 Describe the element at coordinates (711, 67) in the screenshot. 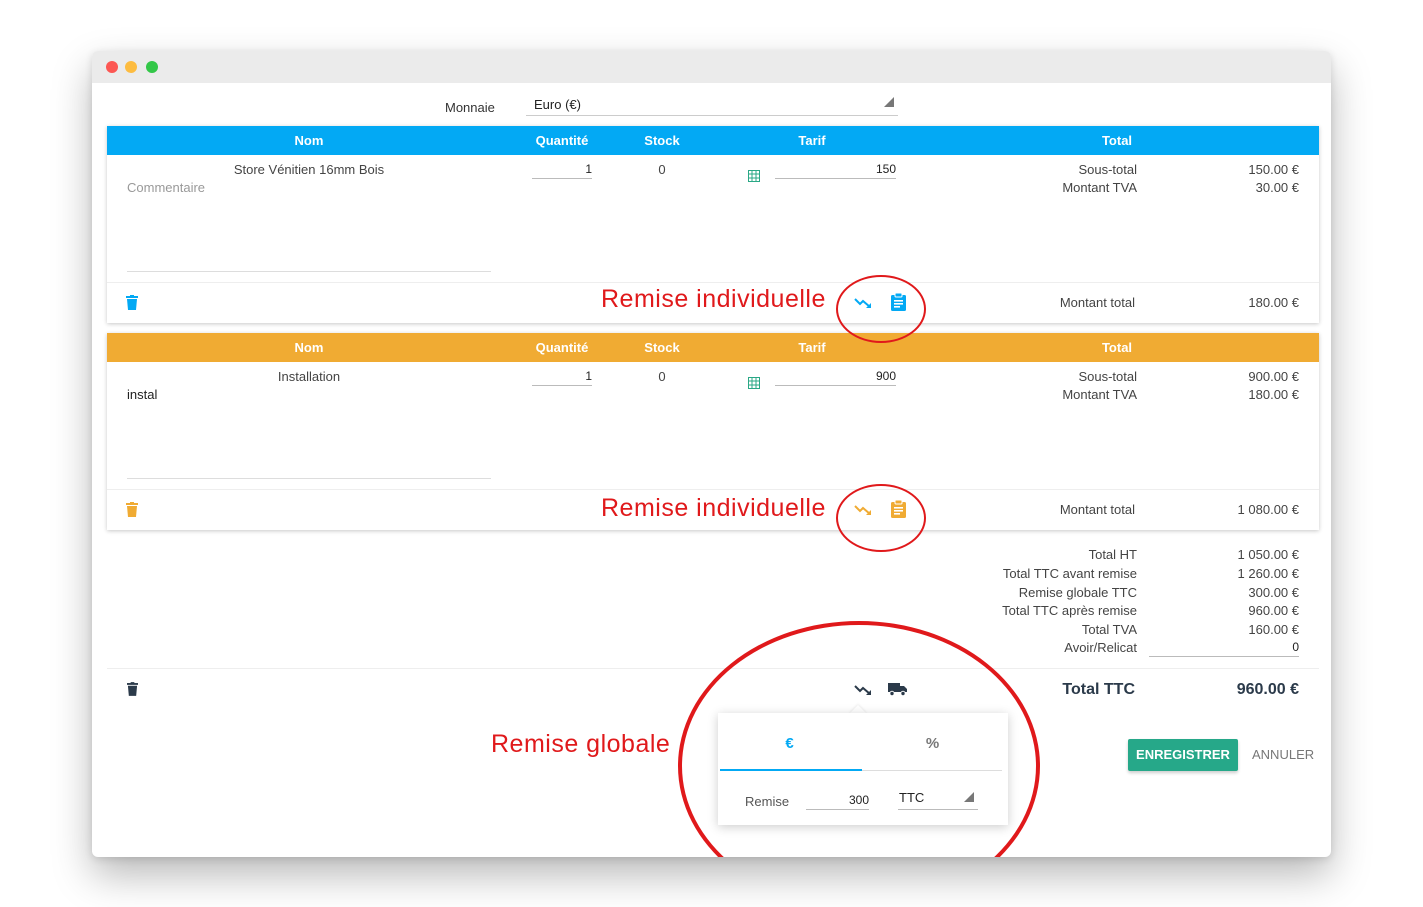

I see `title-bar` at that location.